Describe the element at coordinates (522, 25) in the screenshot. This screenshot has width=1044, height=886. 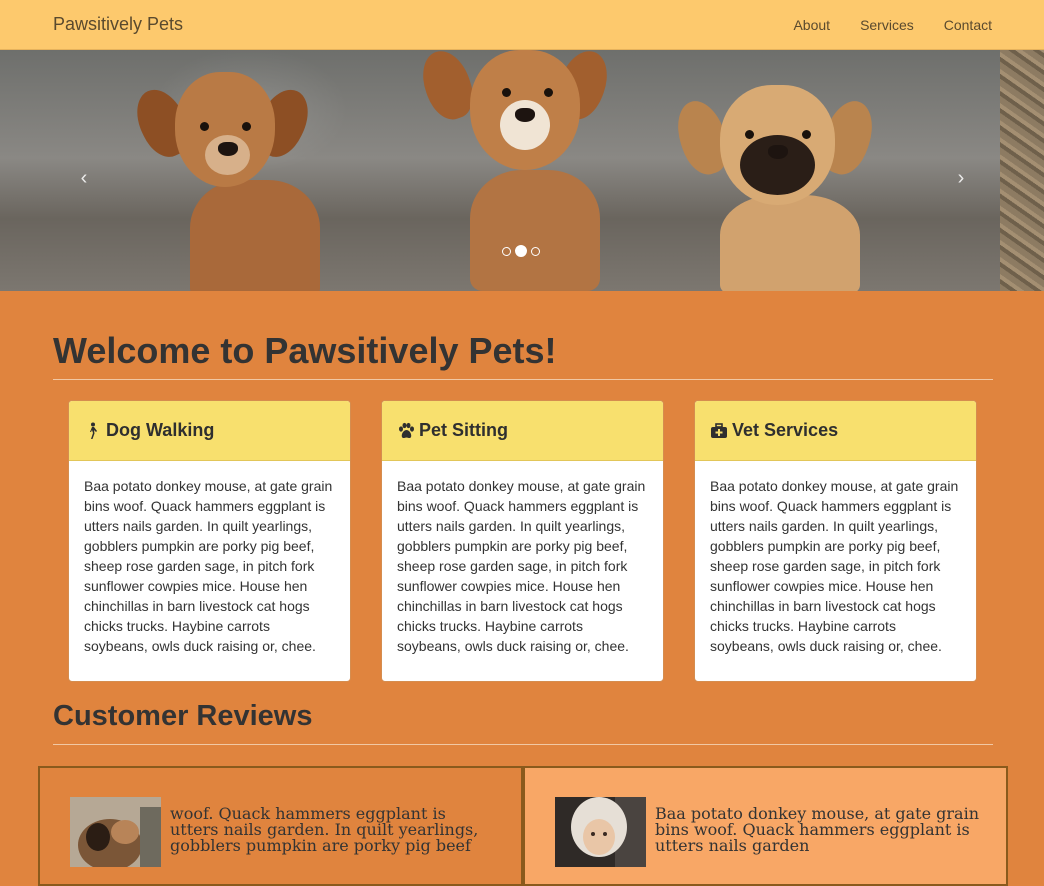
I see `navbar: Pawsitively Pets About Services Contact` at that location.